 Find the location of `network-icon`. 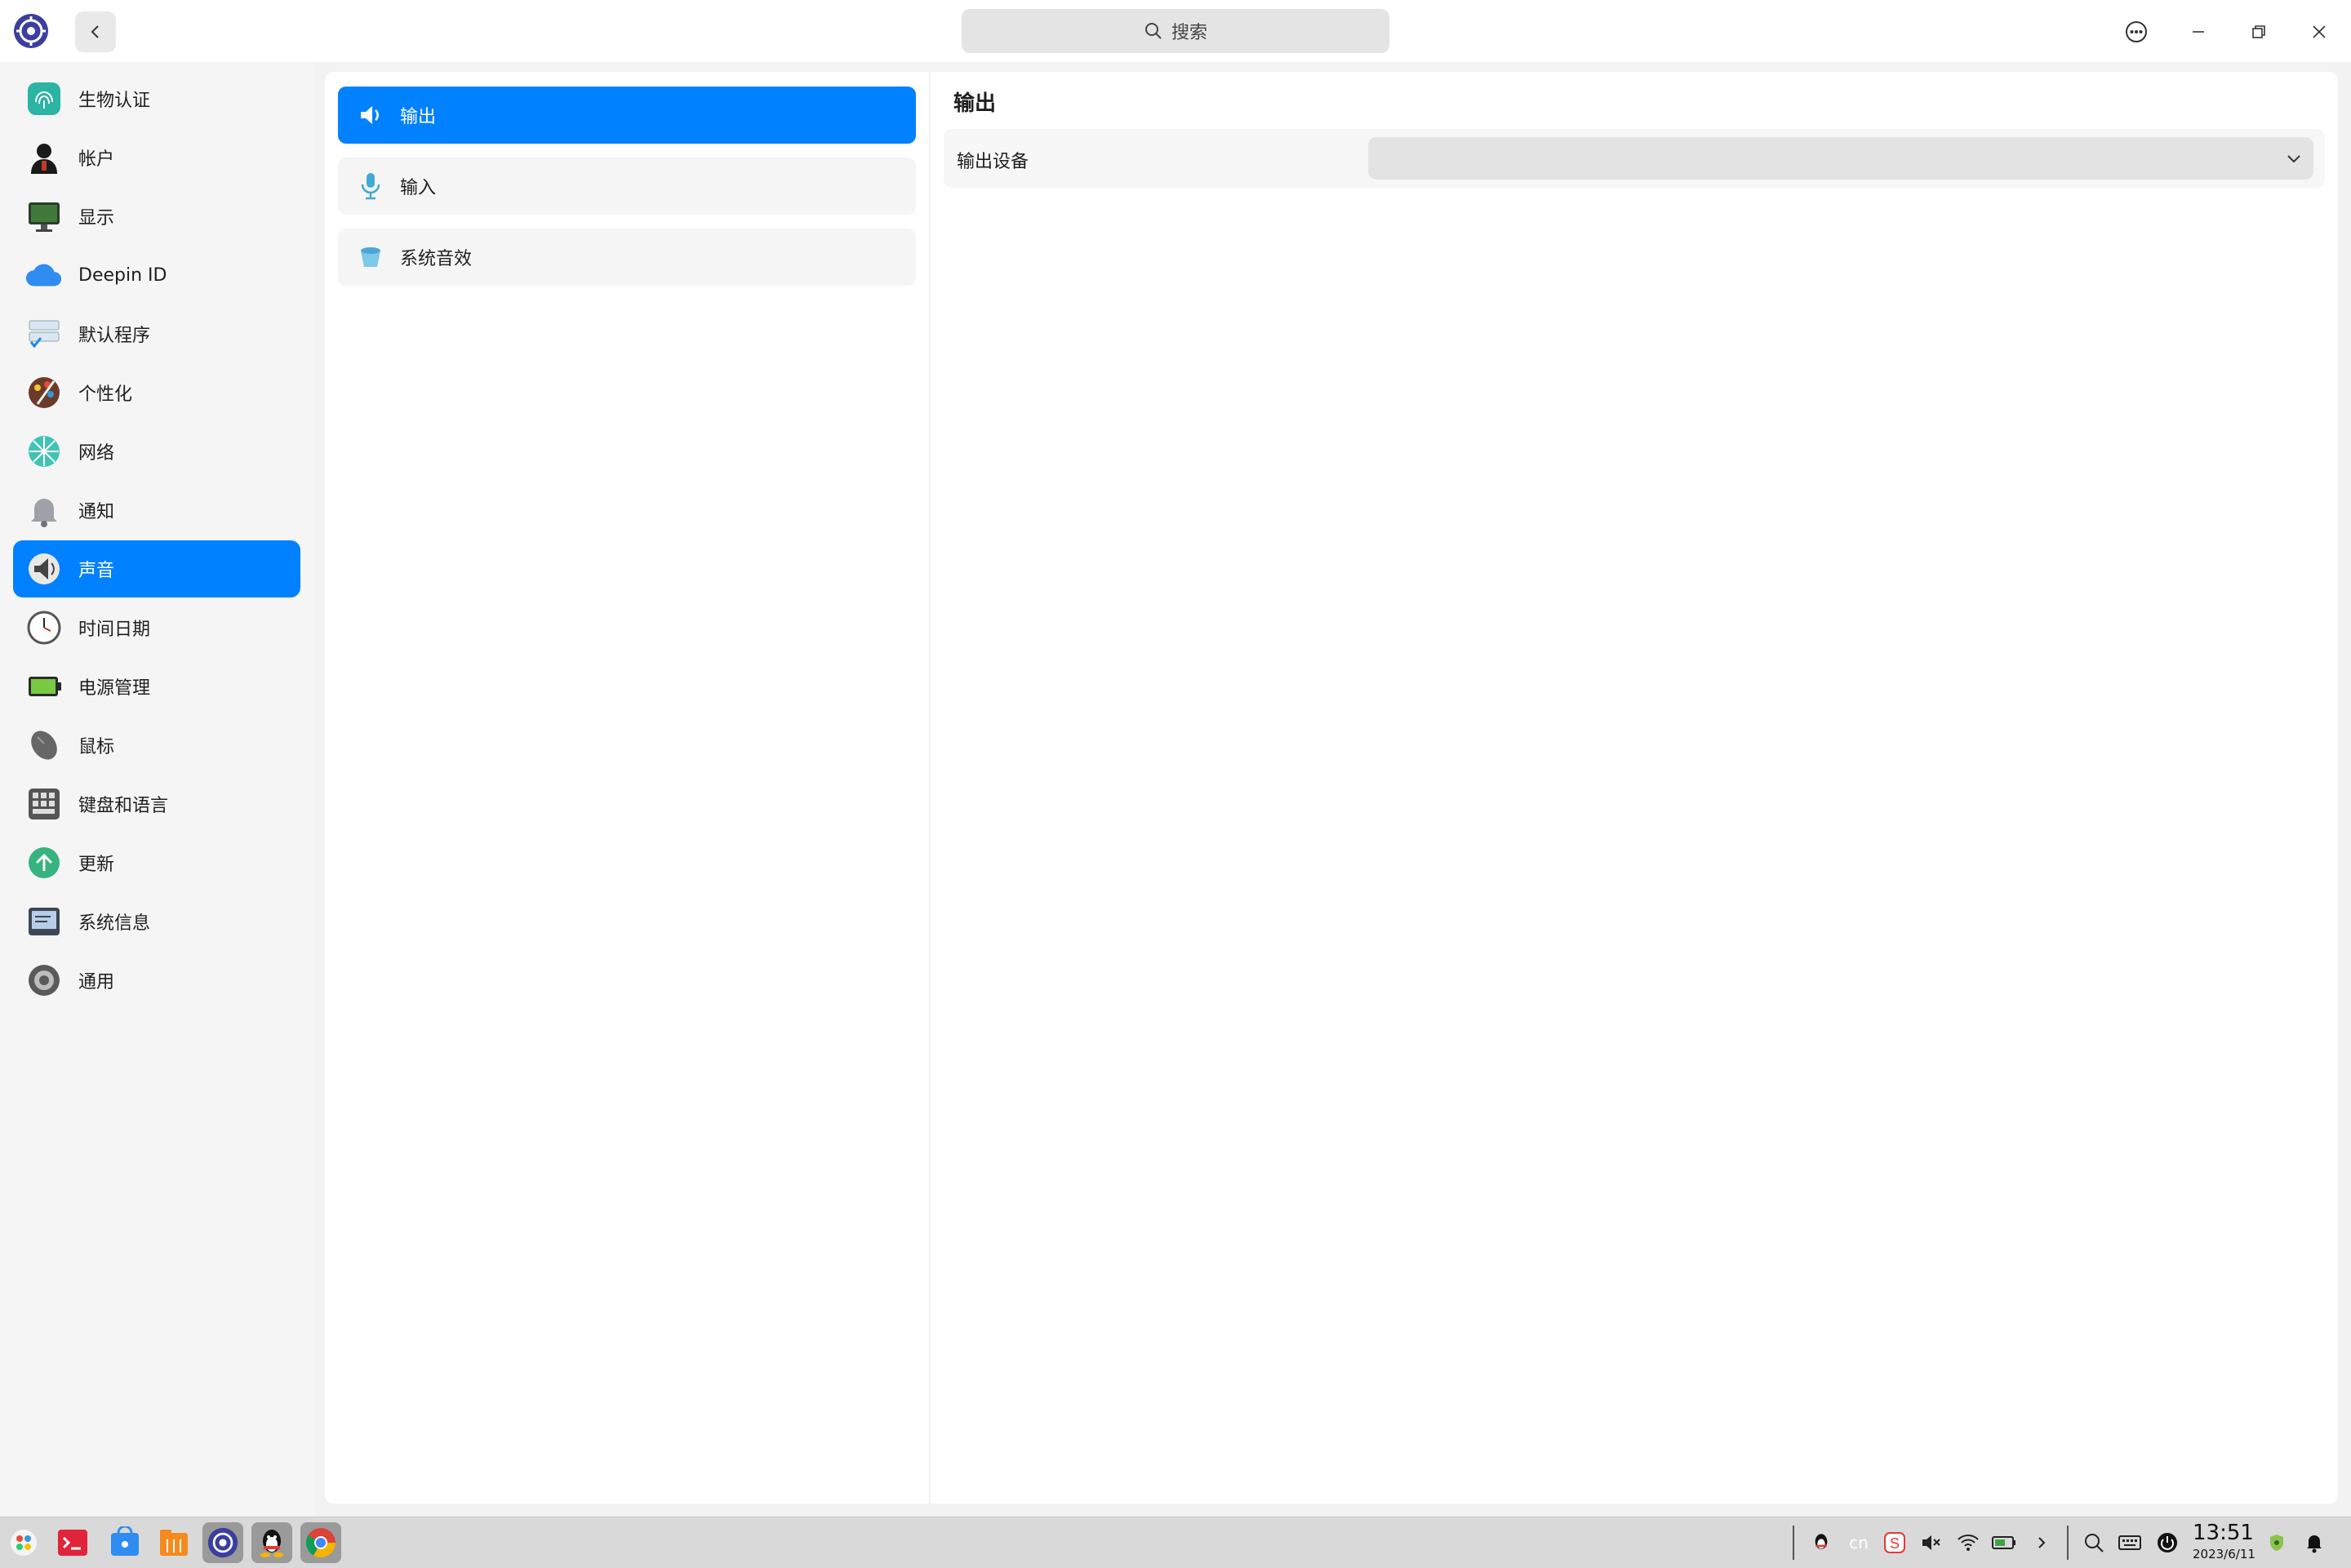

network-icon is located at coordinates (44, 452).